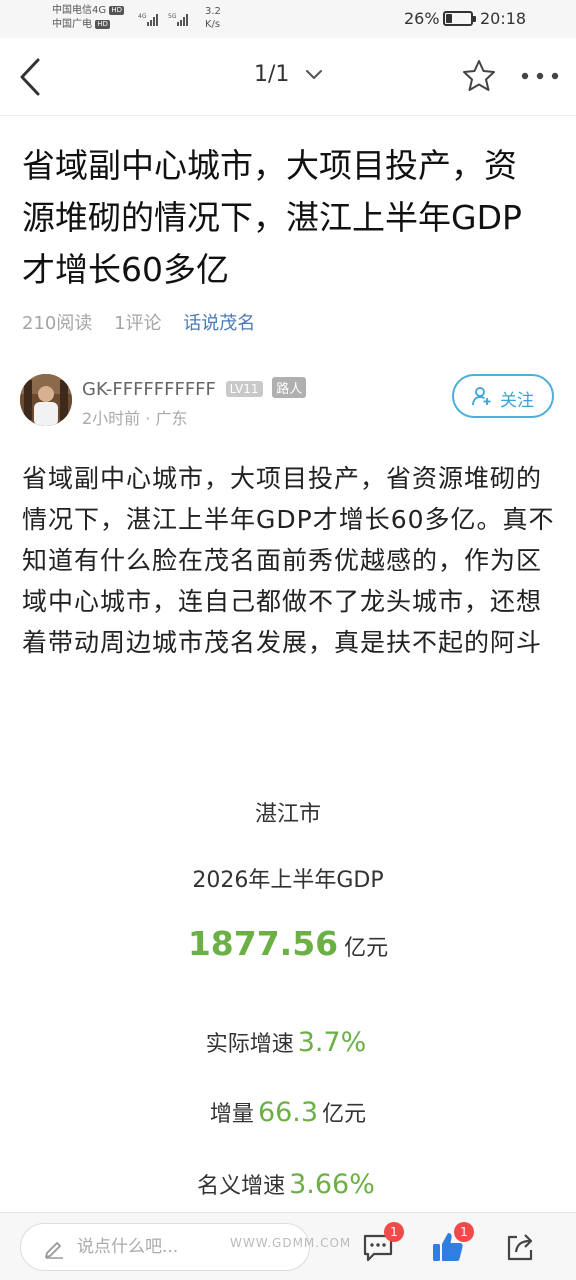 This screenshot has height=1280, width=576. Describe the element at coordinates (31, 77) in the screenshot. I see `back-arrow-icon` at that location.